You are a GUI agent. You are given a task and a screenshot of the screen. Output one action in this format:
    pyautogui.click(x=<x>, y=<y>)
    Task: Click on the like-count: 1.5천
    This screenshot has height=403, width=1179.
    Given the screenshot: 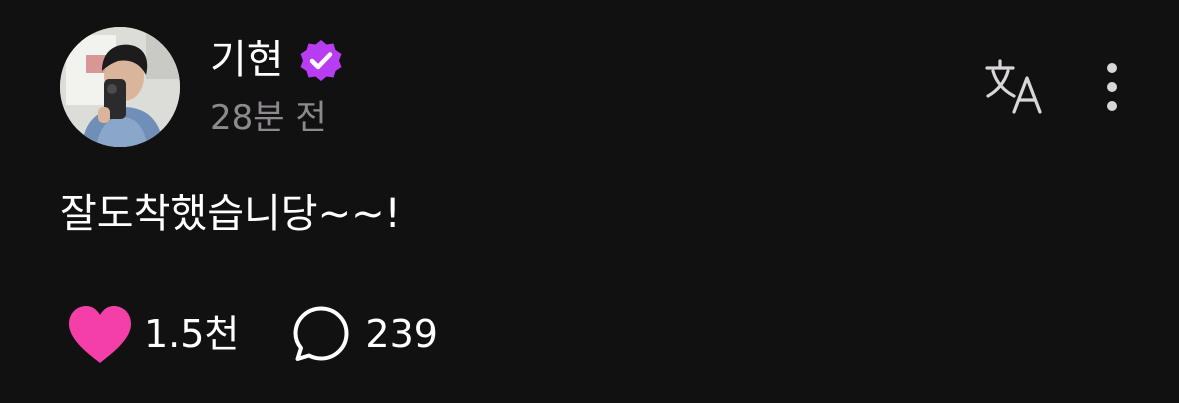 What is the action you would take?
    pyautogui.click(x=192, y=334)
    